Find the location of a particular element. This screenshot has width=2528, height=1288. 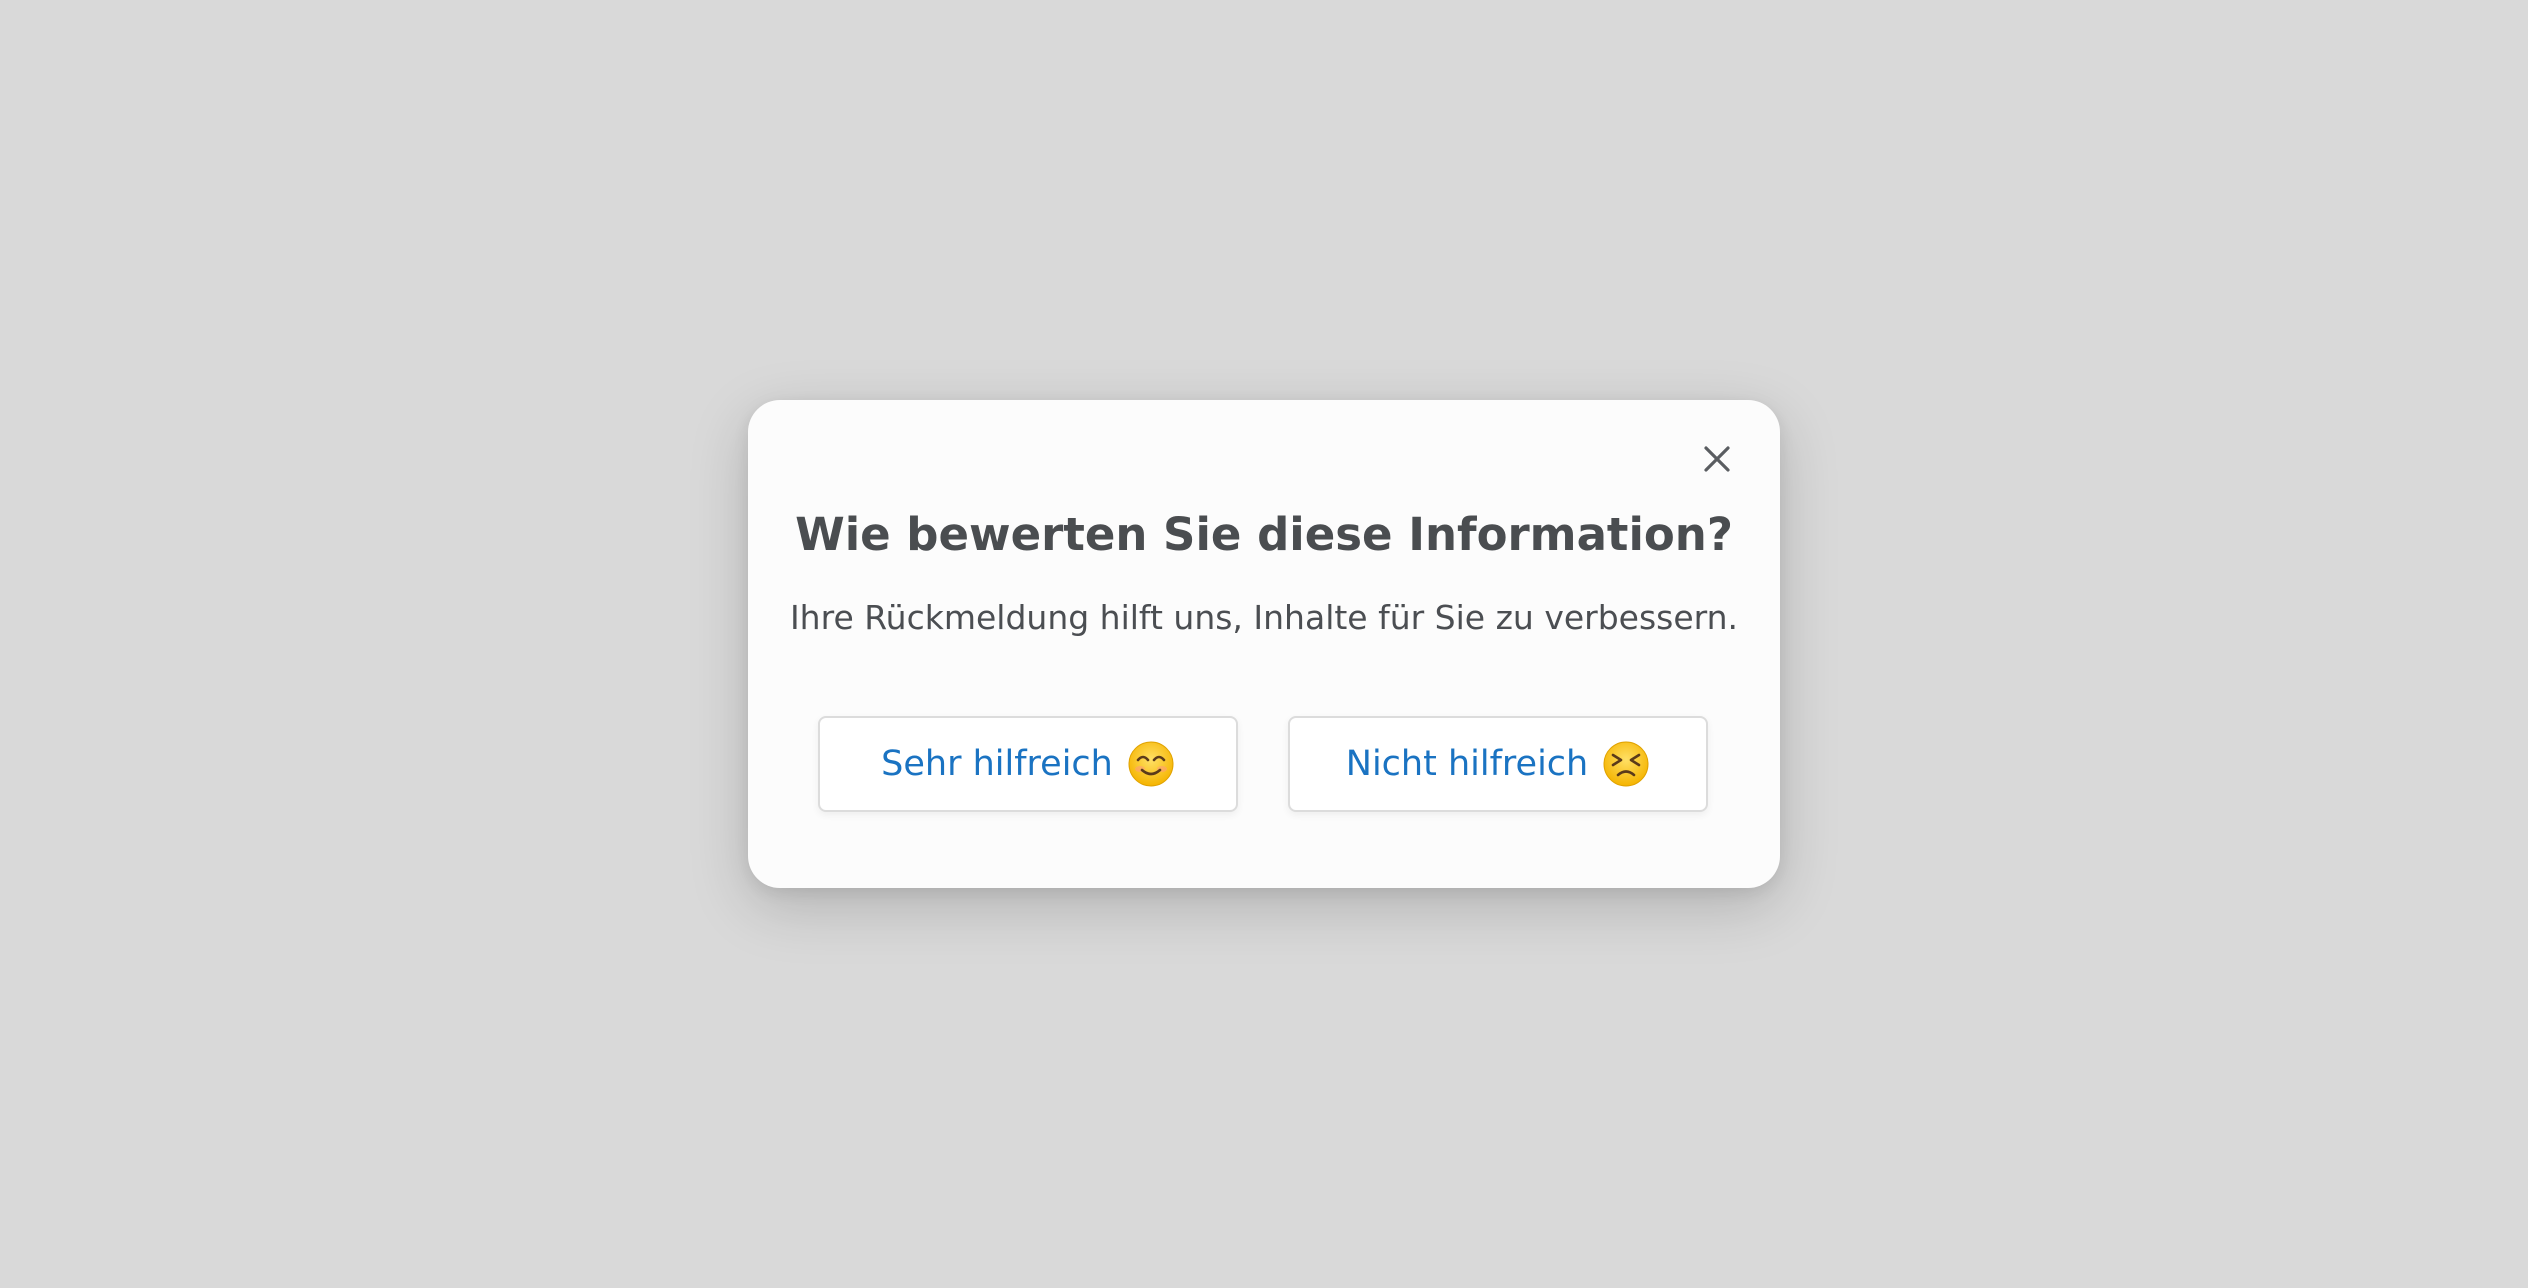

close-icon is located at coordinates (1717, 459).